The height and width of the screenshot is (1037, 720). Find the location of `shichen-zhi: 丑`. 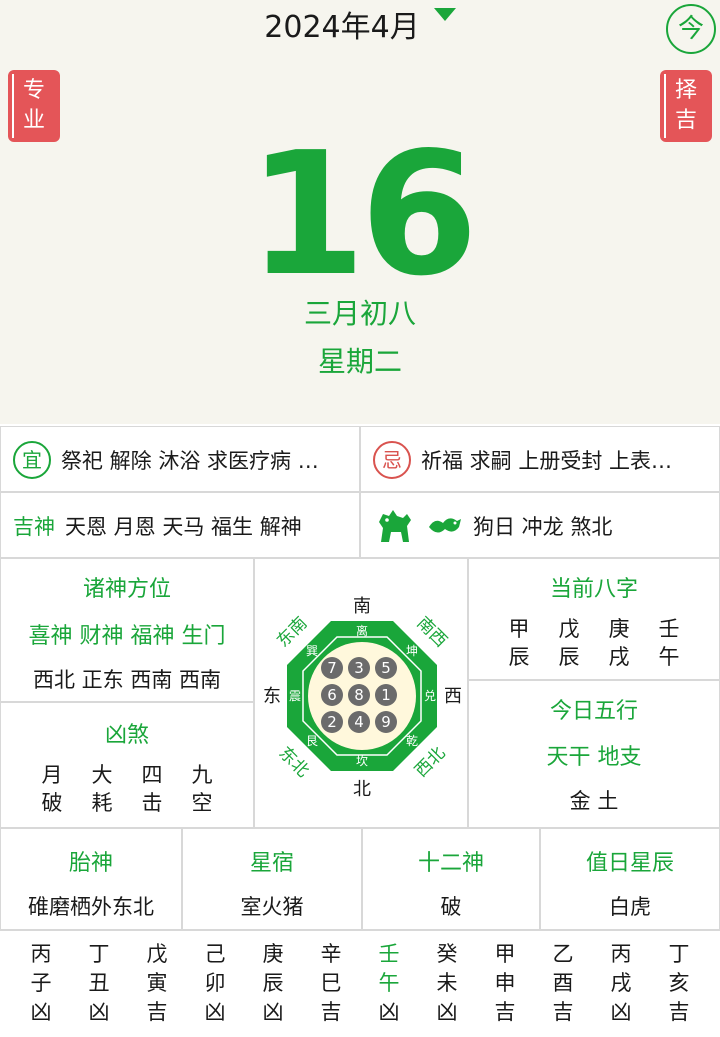

shichen-zhi: 丑 is located at coordinates (99, 983).